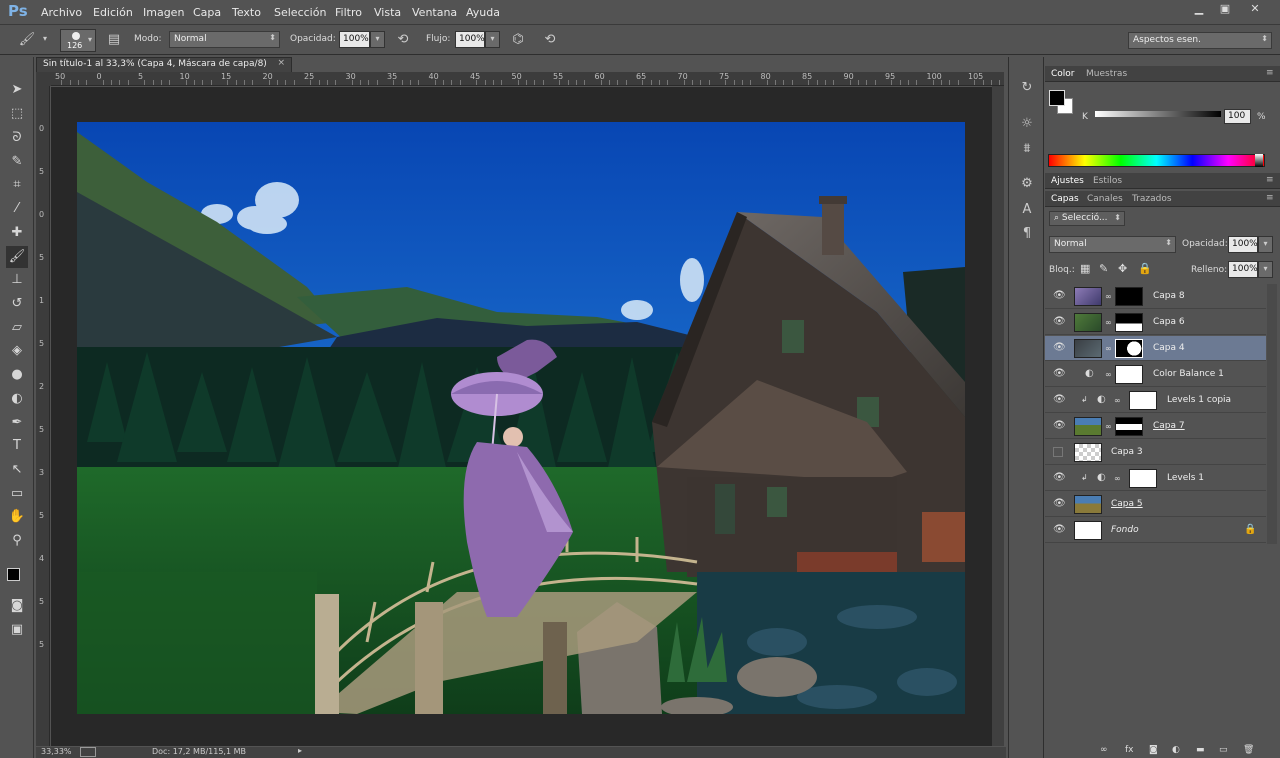 Image resolution: width=1280 pixels, height=758 pixels. Describe the element at coordinates (354, 39) in the screenshot. I see `opacity-input: 100%` at that location.